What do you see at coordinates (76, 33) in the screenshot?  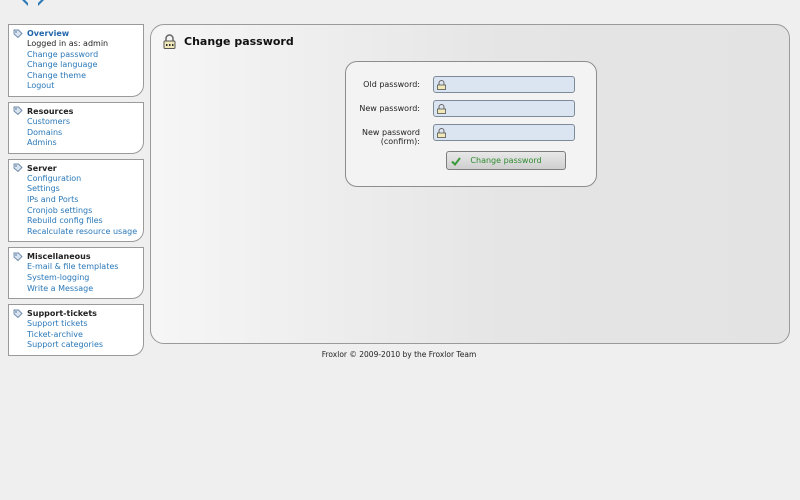 I see `sidebar-section-title: Overview` at bounding box center [76, 33].